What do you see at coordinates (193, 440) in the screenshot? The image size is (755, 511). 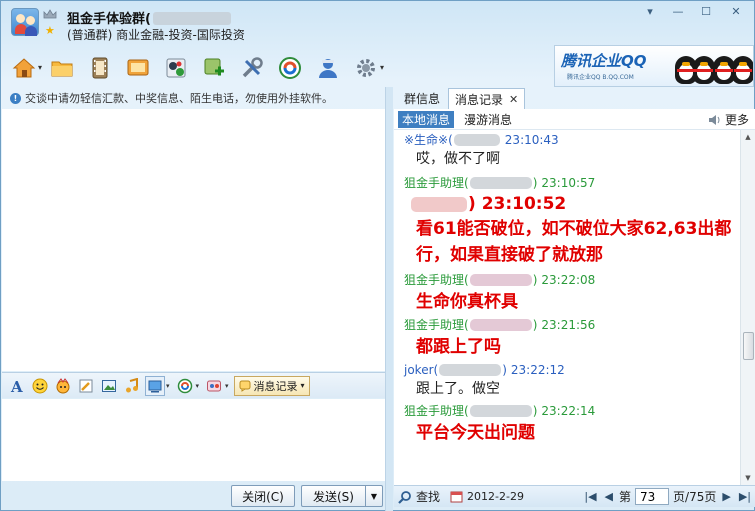 I see `message-input` at bounding box center [193, 440].